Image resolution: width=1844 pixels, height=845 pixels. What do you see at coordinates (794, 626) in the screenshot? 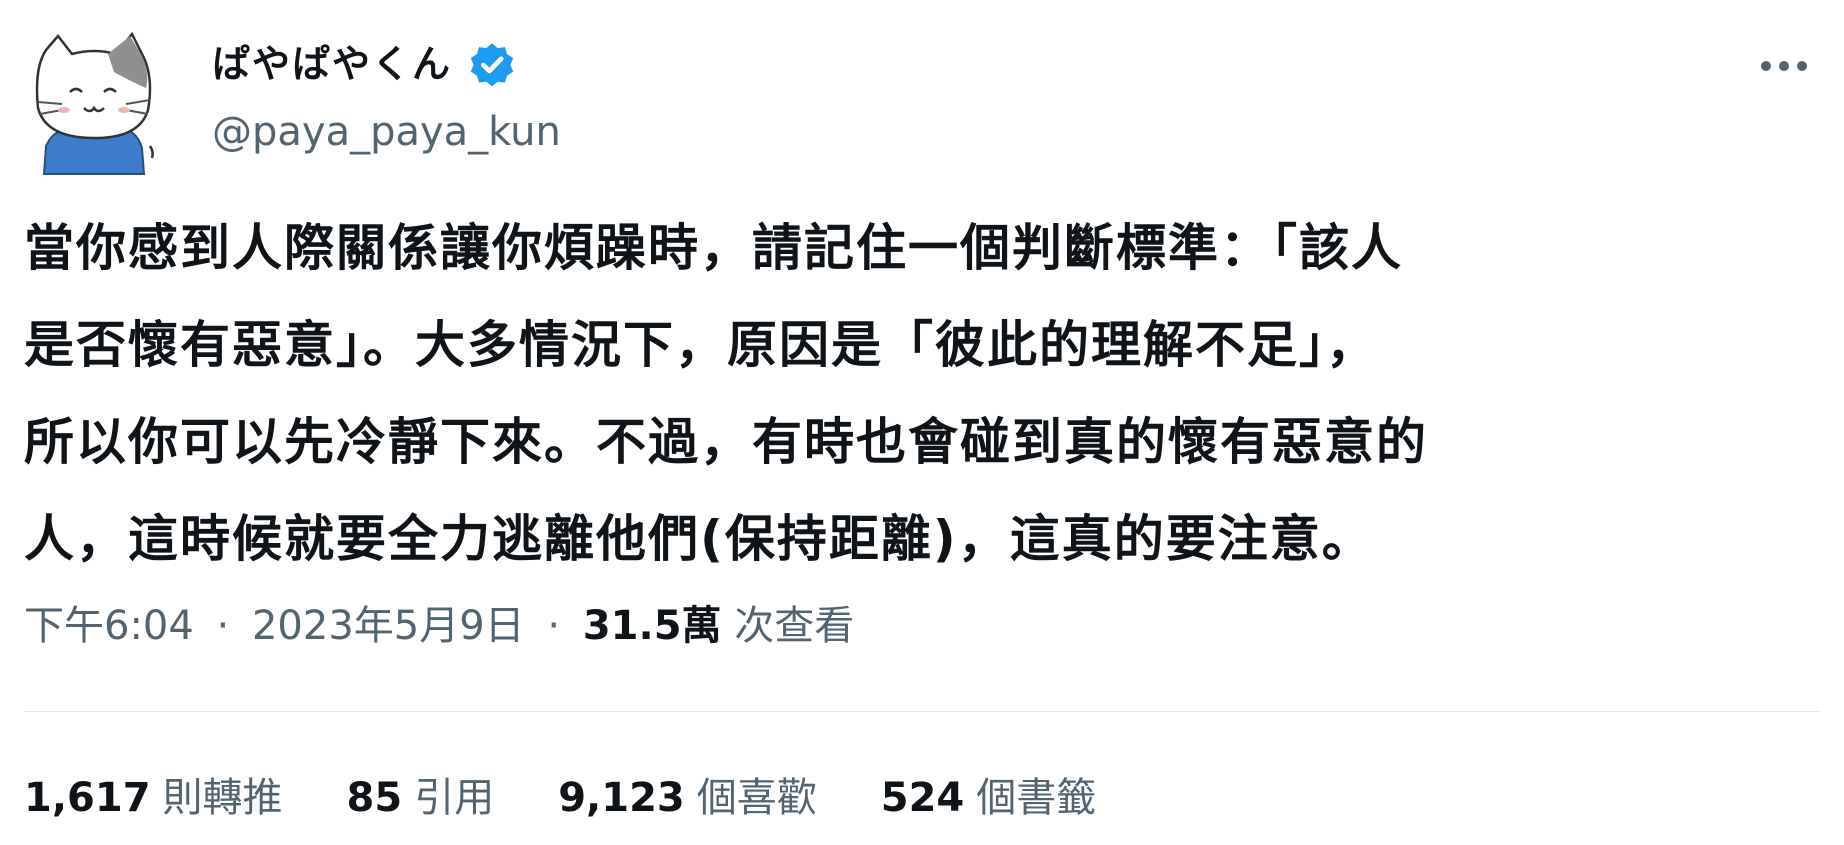
I see `views-label: 次查看` at bounding box center [794, 626].